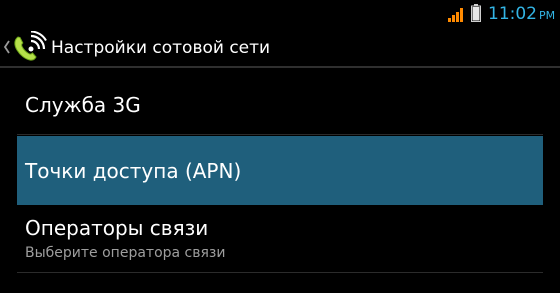  I want to click on list-item-label: Операторы связи, so click(117, 228).